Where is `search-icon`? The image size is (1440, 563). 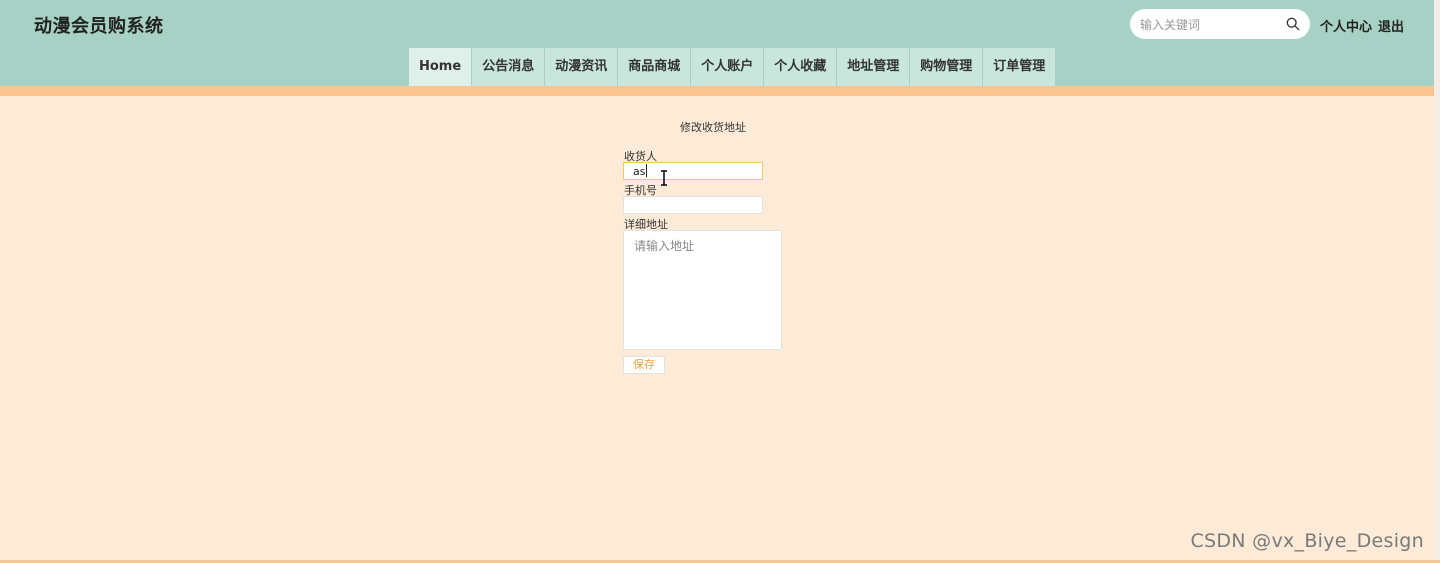
search-icon is located at coordinates (1293, 24).